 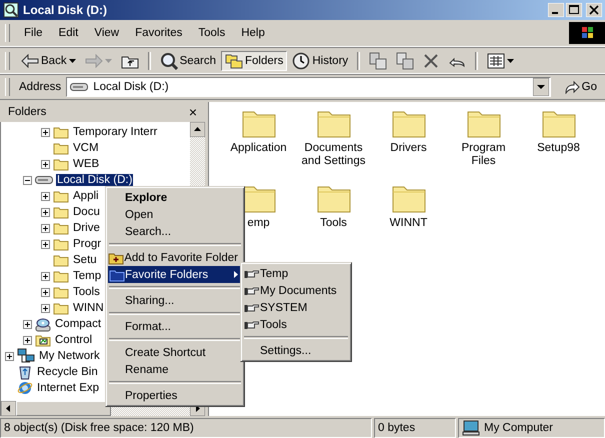 I want to click on address-field: Local Disk (D:), so click(x=308, y=87).